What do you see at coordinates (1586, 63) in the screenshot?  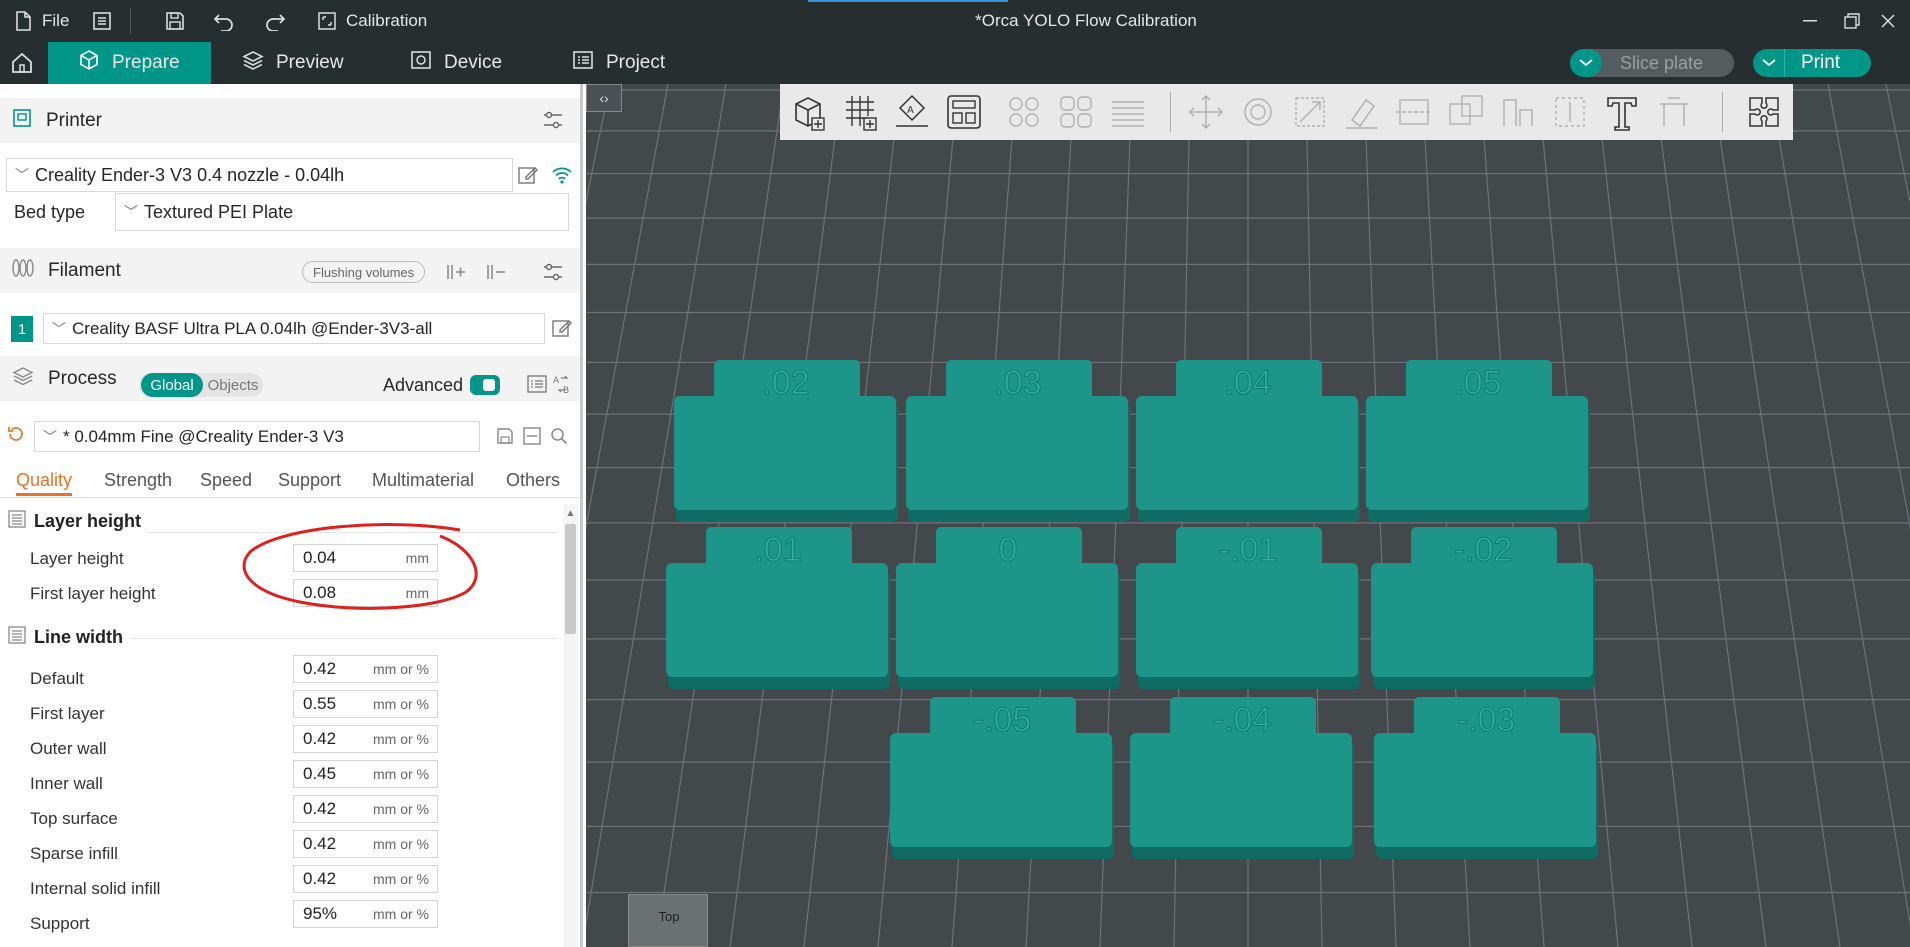 I see `slice-dropdown-chevron-icon` at bounding box center [1586, 63].